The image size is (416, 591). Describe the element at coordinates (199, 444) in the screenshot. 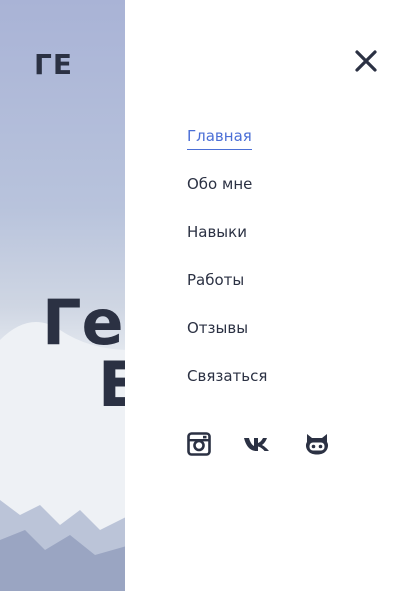

I see `instagram-icon` at that location.